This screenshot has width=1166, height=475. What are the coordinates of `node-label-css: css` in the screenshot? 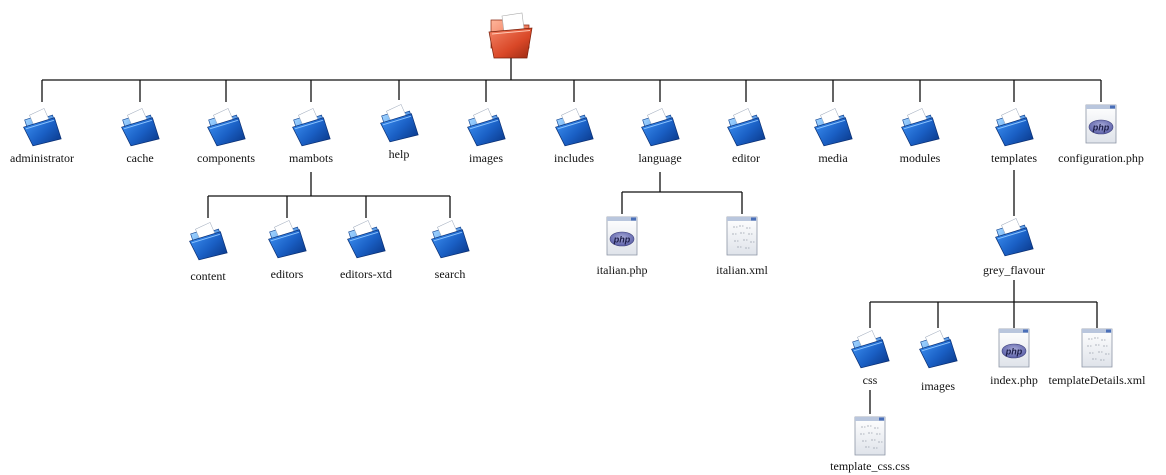 It's located at (870, 380).